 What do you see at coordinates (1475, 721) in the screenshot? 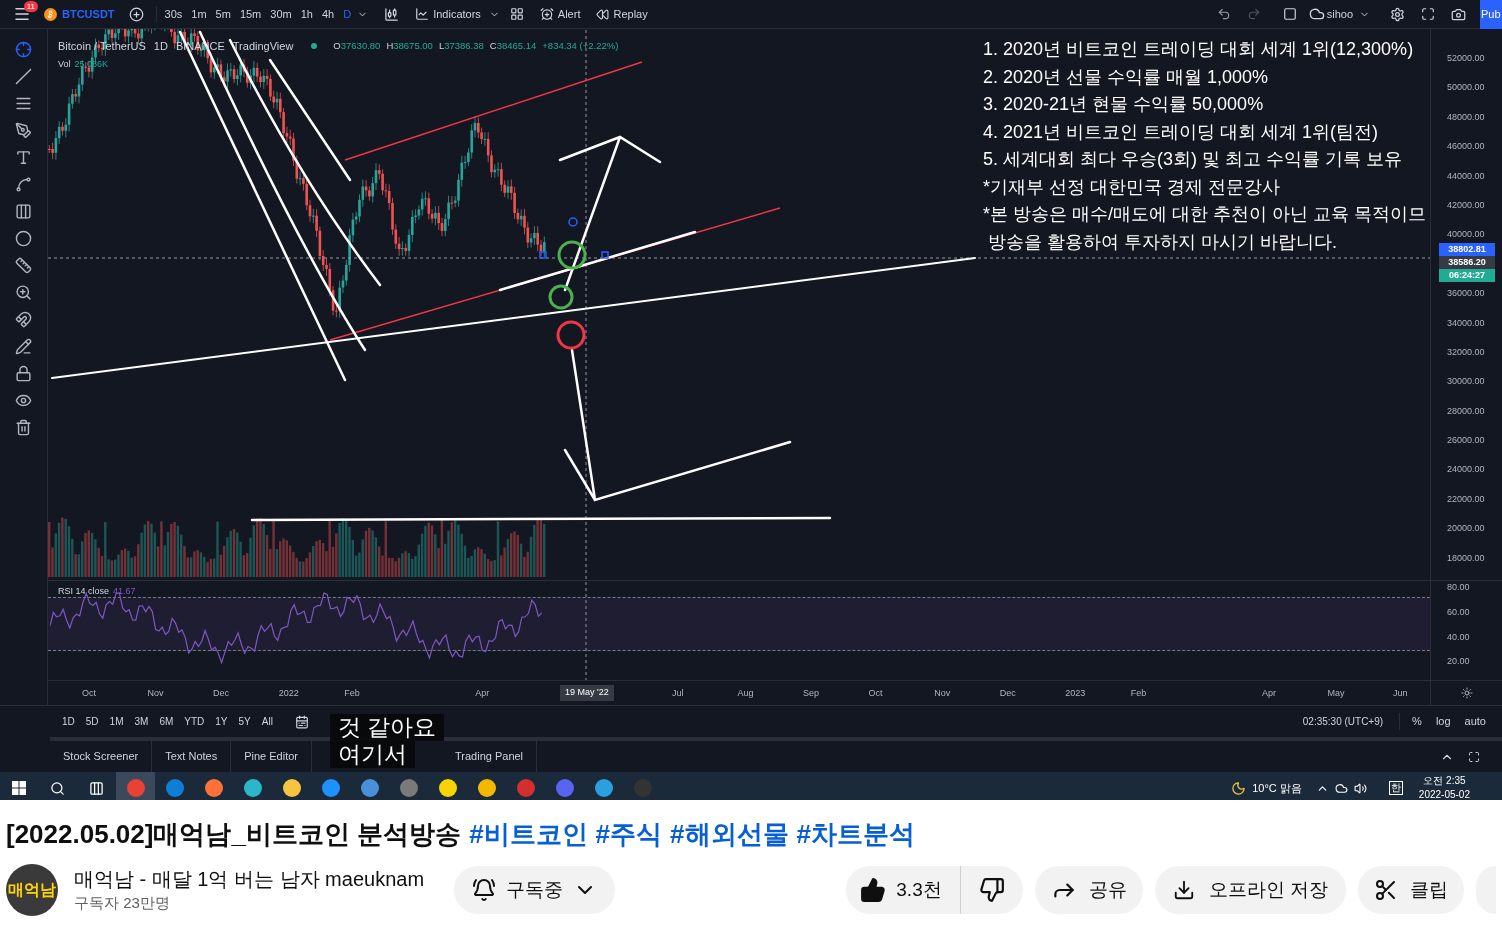
I see `scale-option: auto` at bounding box center [1475, 721].